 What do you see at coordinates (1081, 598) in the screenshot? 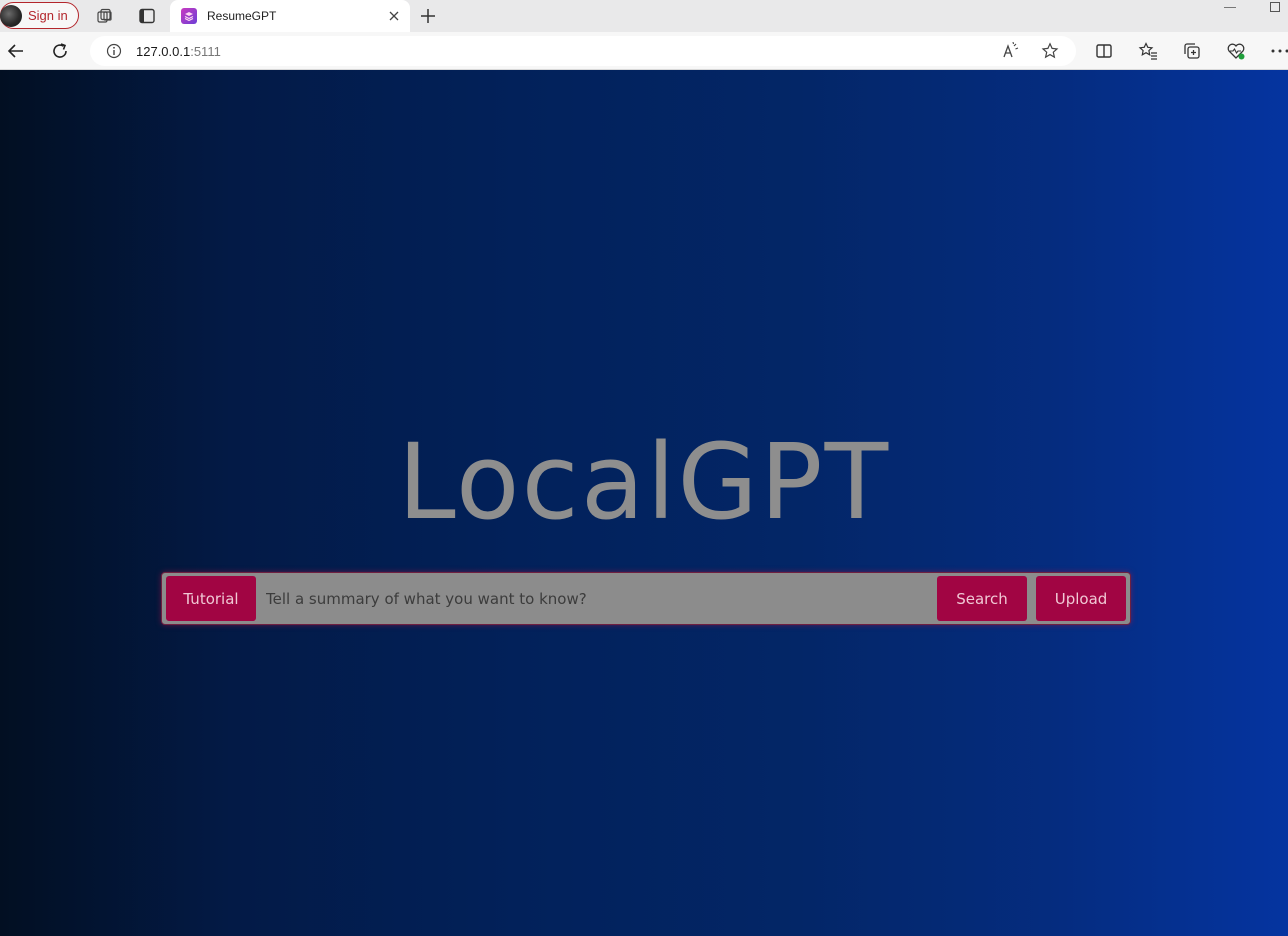
I see `upload-button: Upload` at bounding box center [1081, 598].